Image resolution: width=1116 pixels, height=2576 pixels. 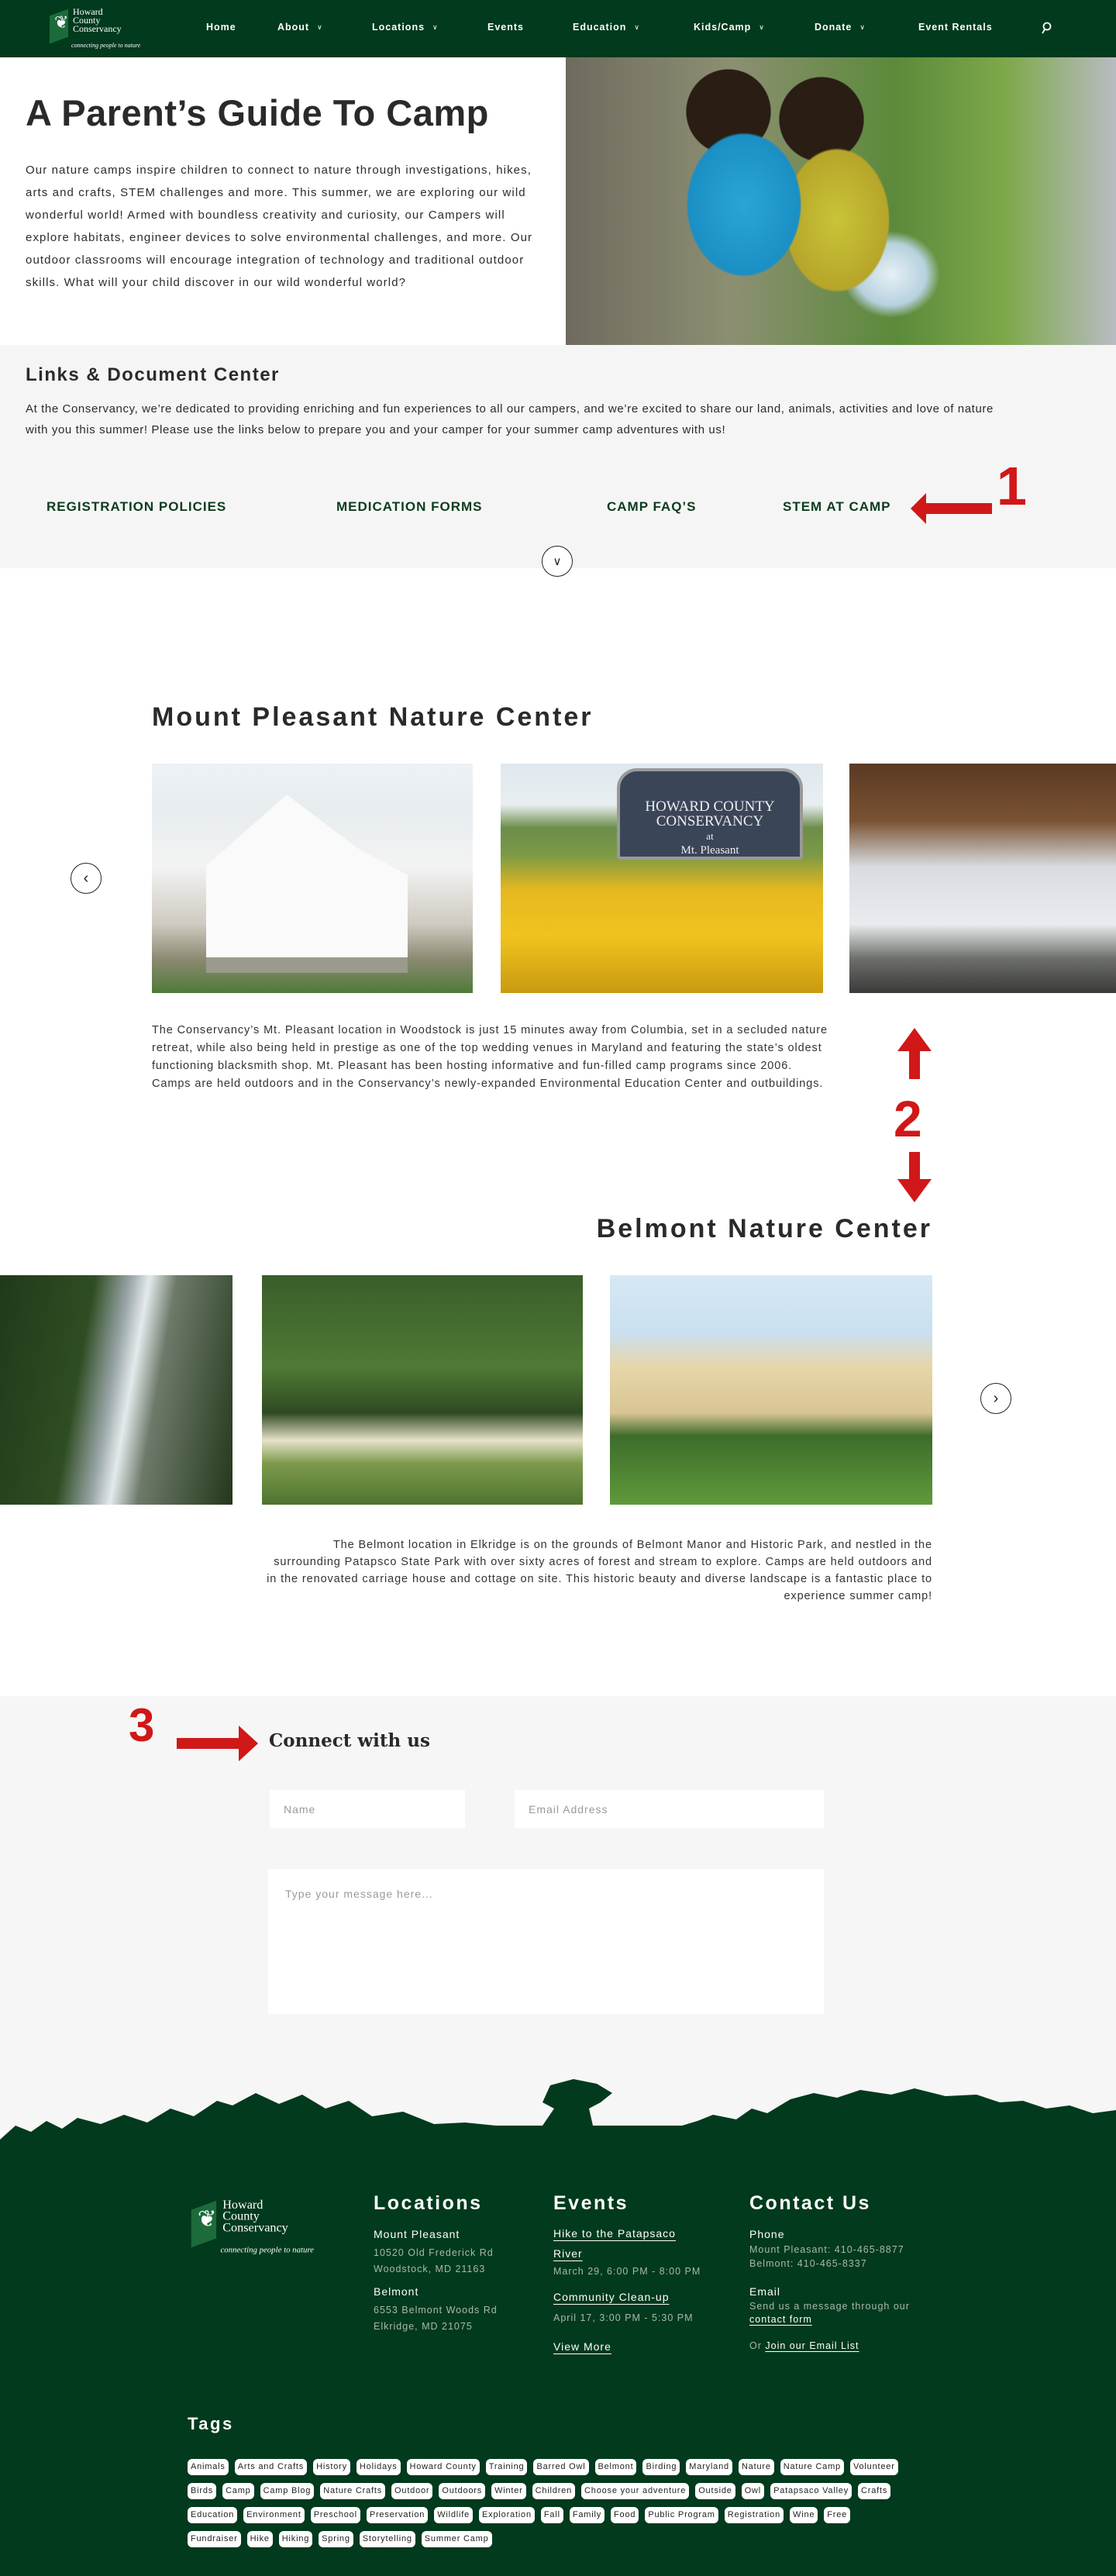 What do you see at coordinates (430, 2269) in the screenshot?
I see `address-line: Woodstock, MD 21163` at bounding box center [430, 2269].